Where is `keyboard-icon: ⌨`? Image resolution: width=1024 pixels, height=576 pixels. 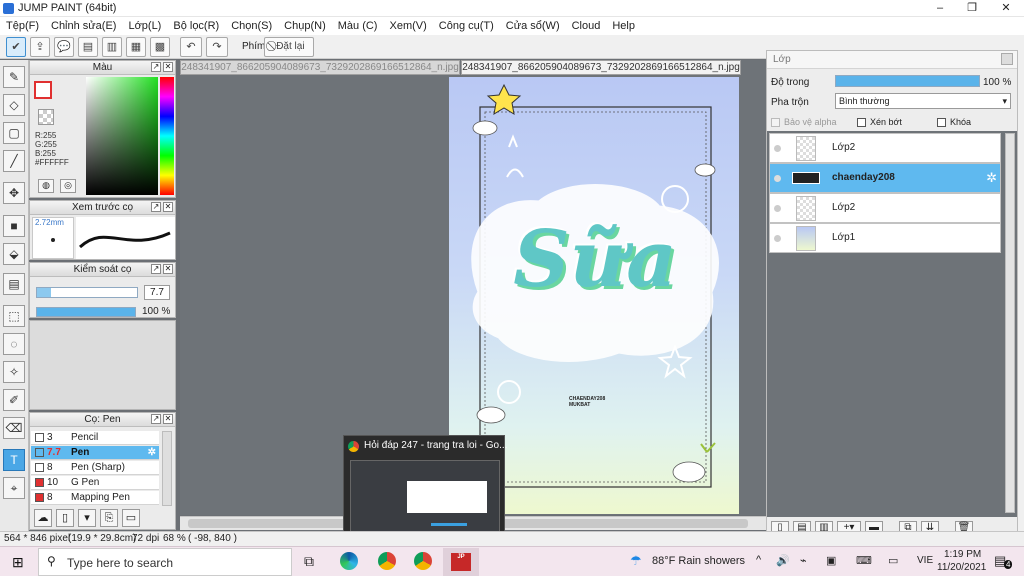 keyboard-icon: ⌨ is located at coordinates (864, 560).